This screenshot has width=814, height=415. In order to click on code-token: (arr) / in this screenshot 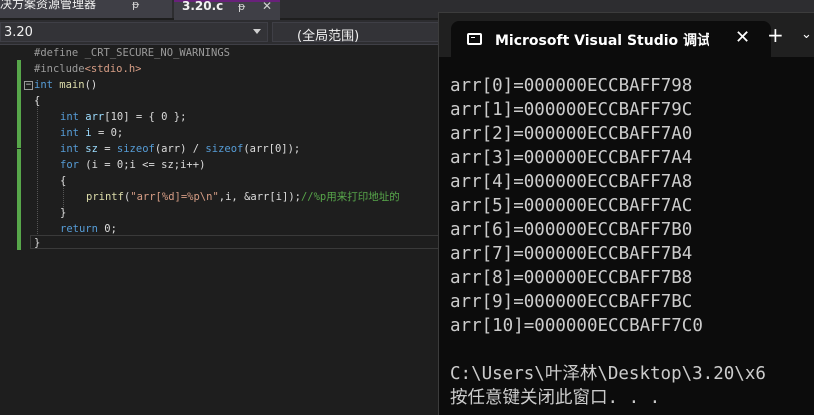, I will do `click(180, 149)`.